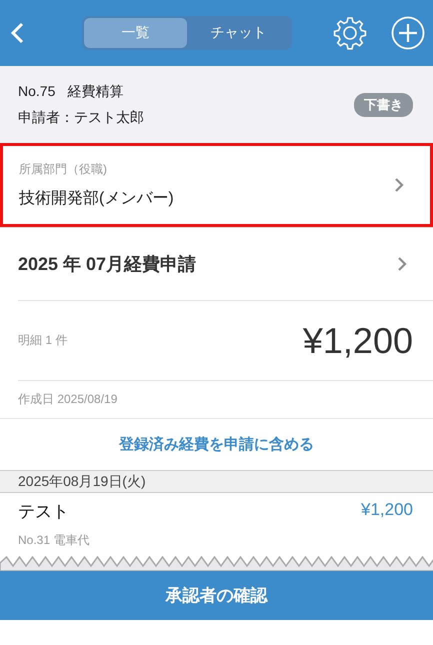 The image size is (433, 645). What do you see at coordinates (216, 444) in the screenshot?
I see `include-expenses-link: 登録済み経費を申請に含める` at bounding box center [216, 444].